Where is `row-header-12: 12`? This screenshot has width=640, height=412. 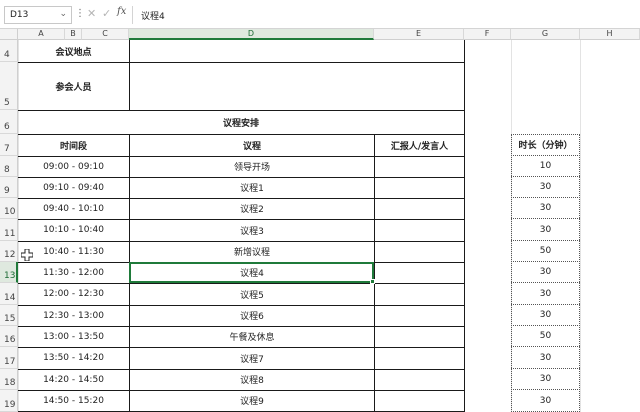 row-header-12: 12 is located at coordinates (9, 251).